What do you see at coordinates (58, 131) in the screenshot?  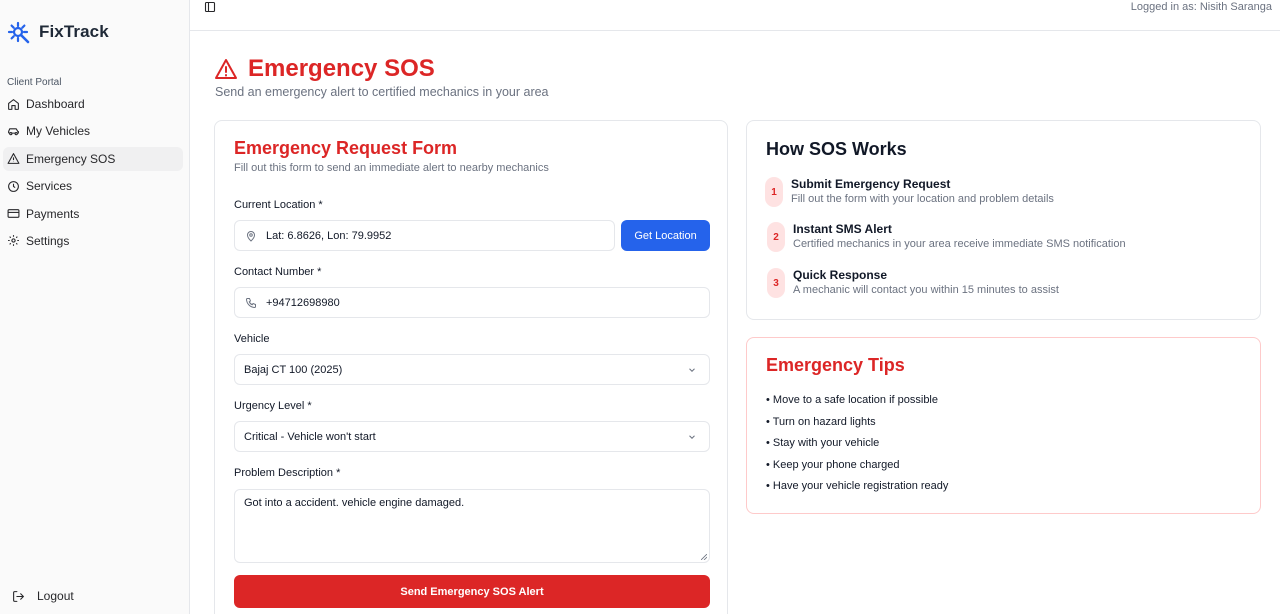 I see `sidebar-item-label: My Vehicles` at bounding box center [58, 131].